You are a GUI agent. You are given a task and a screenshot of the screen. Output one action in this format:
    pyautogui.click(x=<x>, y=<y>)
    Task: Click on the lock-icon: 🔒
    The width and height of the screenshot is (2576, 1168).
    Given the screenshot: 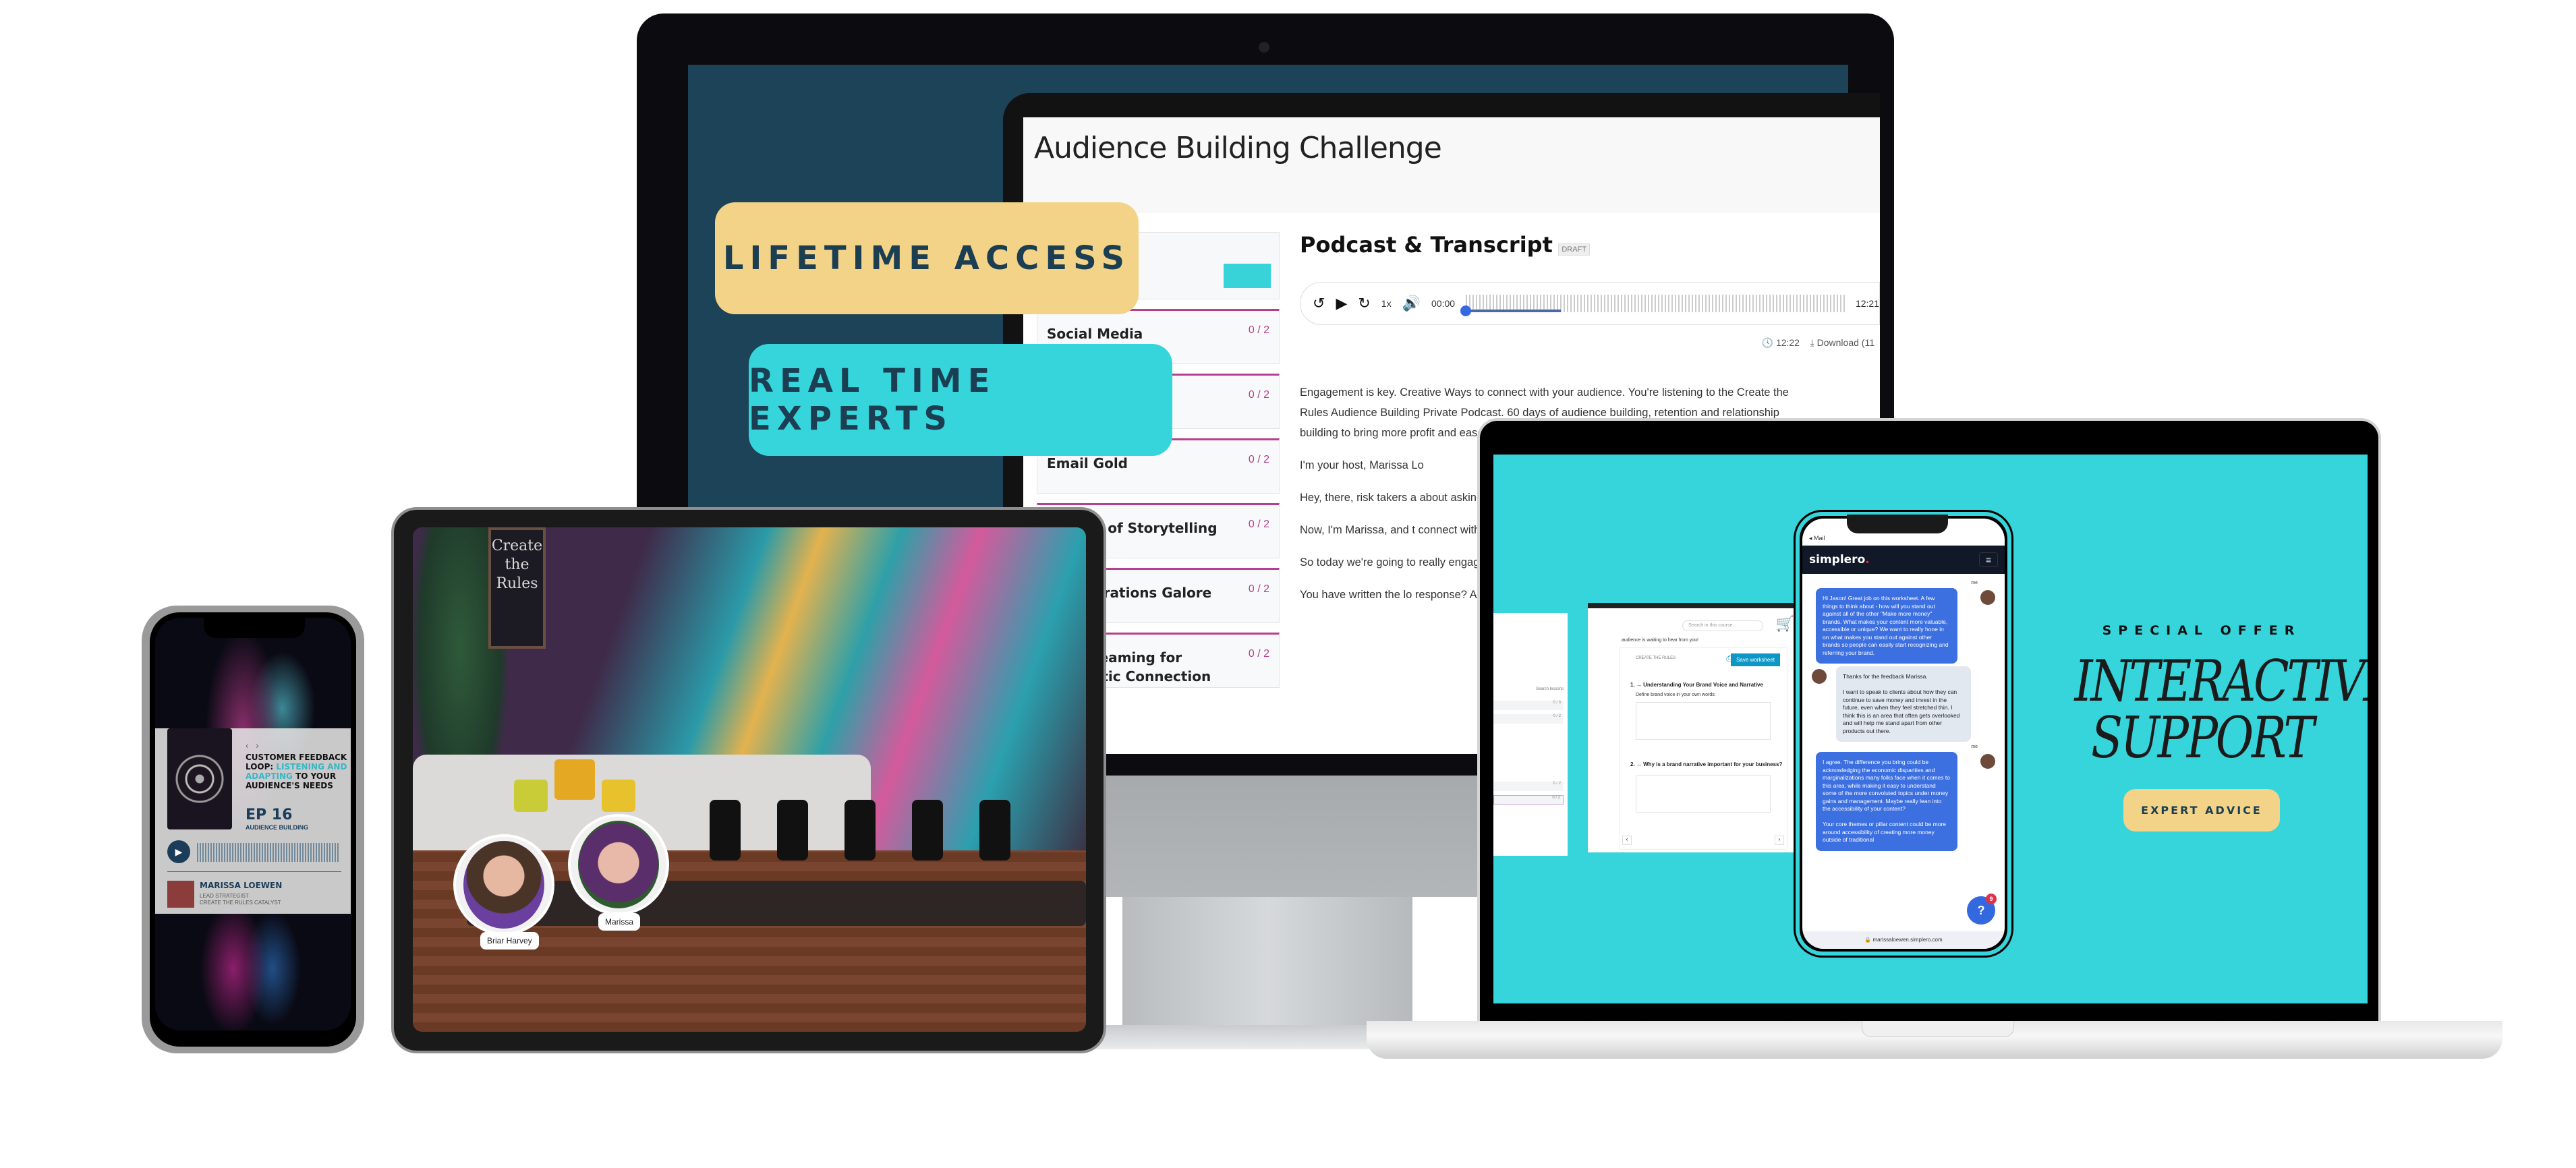 What is the action you would take?
    pyautogui.click(x=1868, y=940)
    